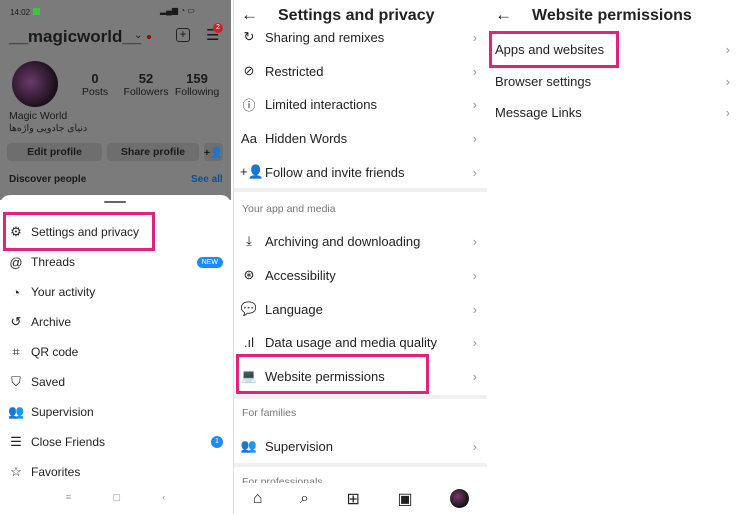 Image resolution: width=740 pixels, height=514 pixels. Describe the element at coordinates (56, 472) in the screenshot. I see `menu-item-label: Favorites` at that location.